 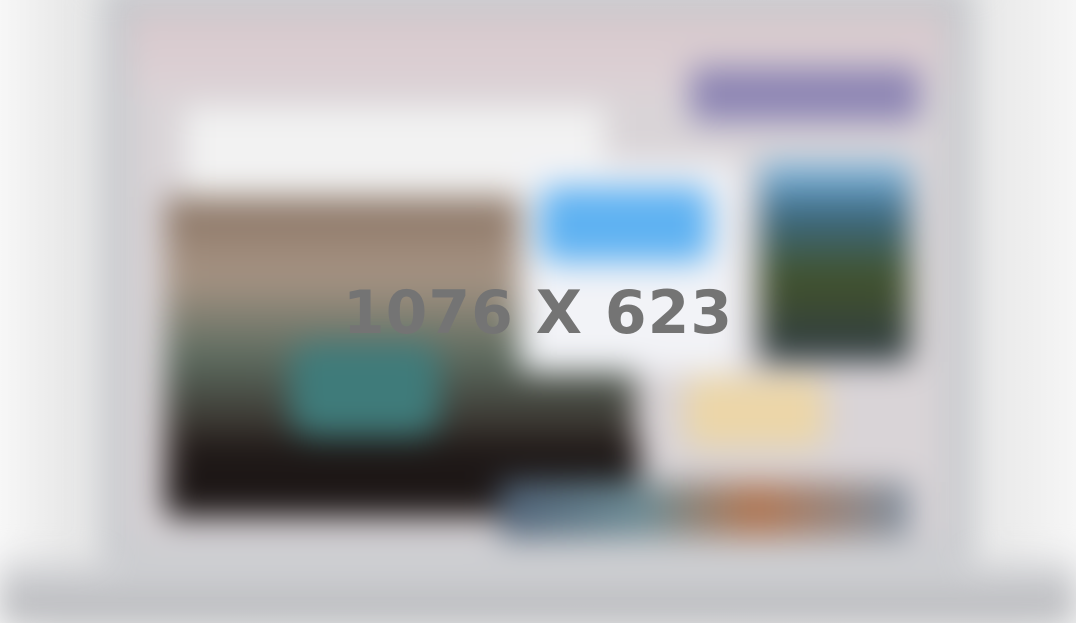 I want to click on placeholder-size-label: 1076 X 623, so click(x=538, y=313).